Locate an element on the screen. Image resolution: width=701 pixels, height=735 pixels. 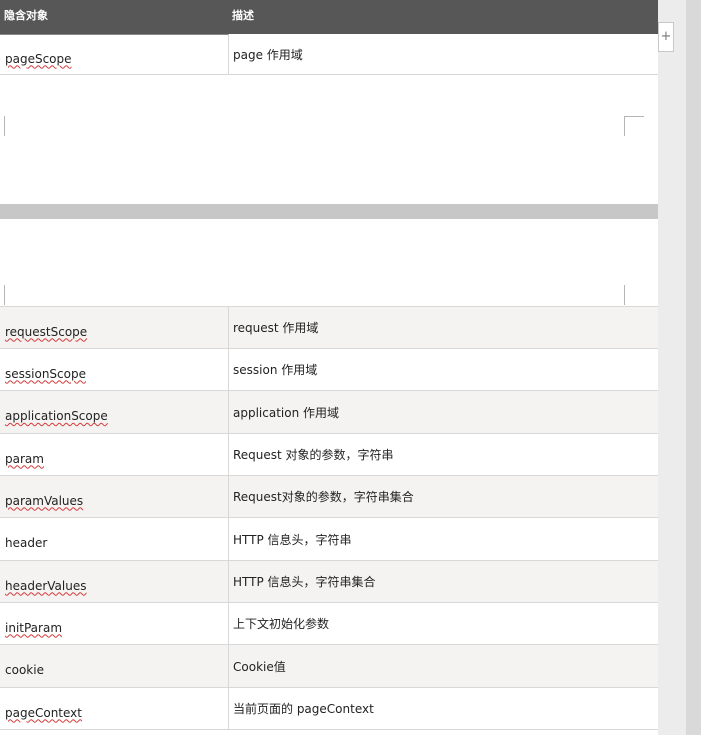
cell-description: session 作用域 is located at coordinates (443, 369).